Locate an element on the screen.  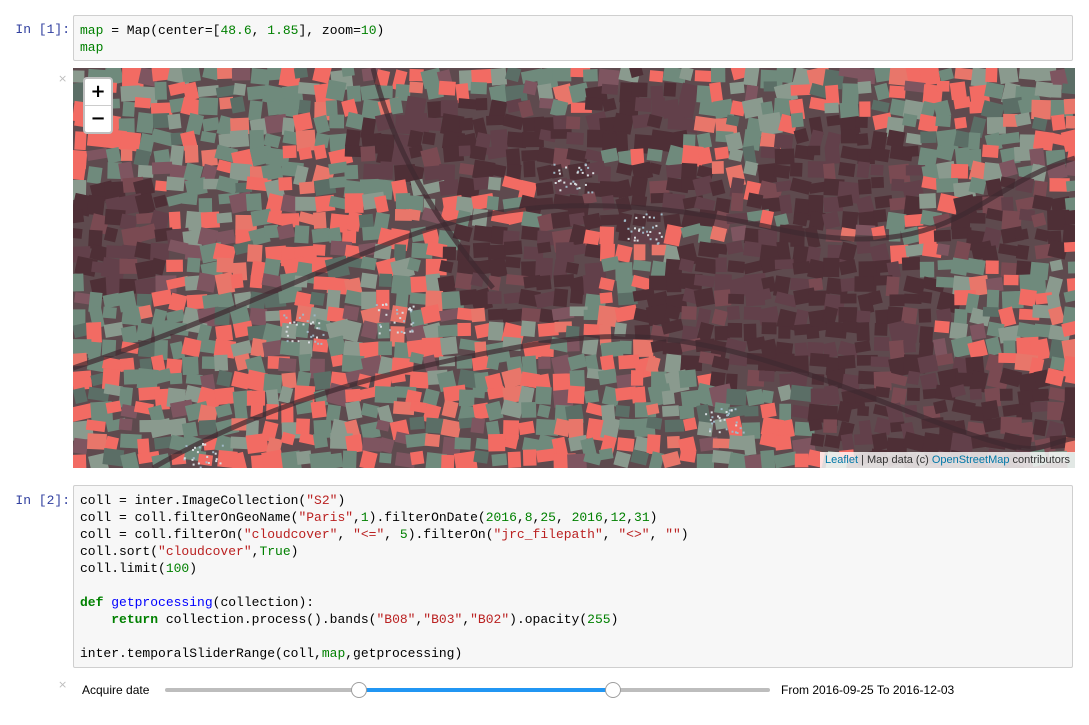
slider-readout: From 2016-09-25 To 2016-12-03 is located at coordinates (868, 690).